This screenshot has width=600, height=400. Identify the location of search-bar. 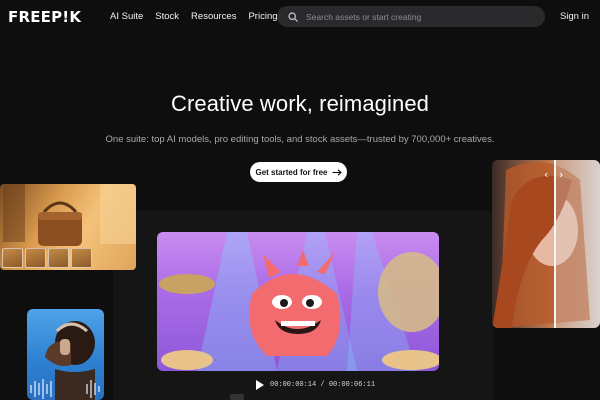
(411, 16).